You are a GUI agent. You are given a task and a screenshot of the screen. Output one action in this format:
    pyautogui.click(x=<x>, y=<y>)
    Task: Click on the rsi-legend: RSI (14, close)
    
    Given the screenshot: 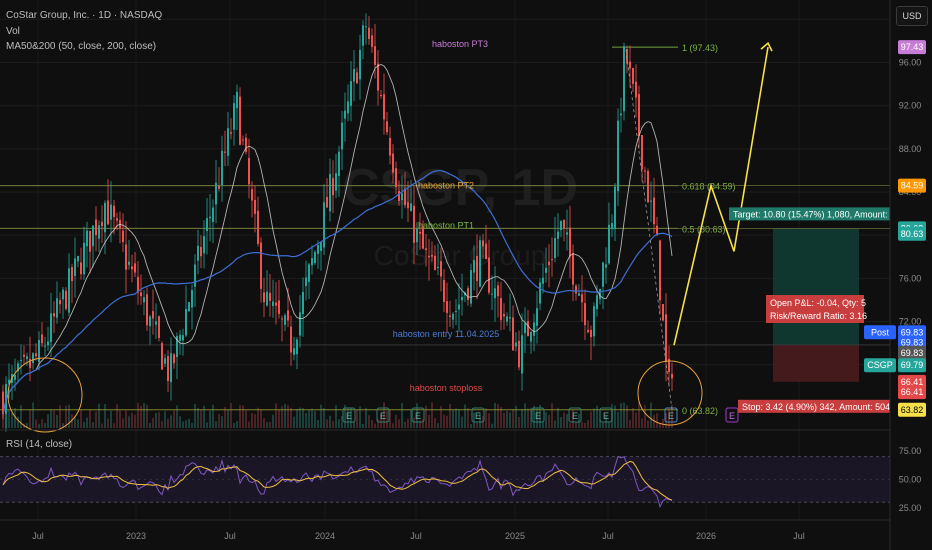 What is the action you would take?
    pyautogui.click(x=39, y=444)
    